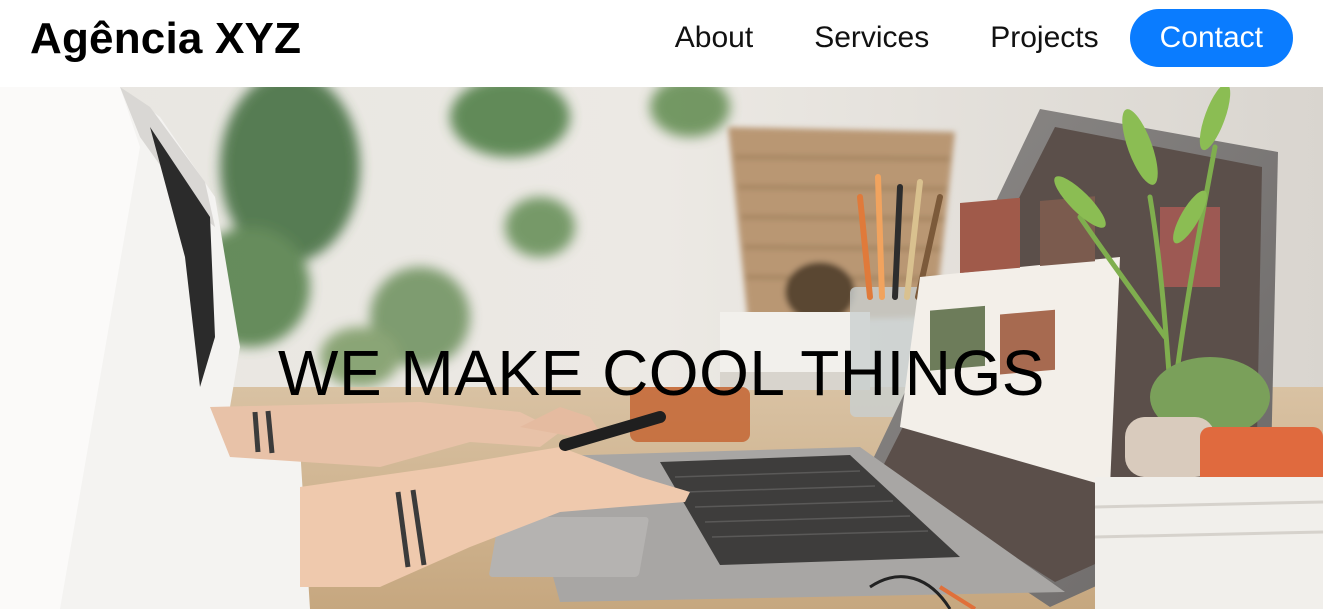  What do you see at coordinates (984, 38) in the screenshot?
I see `main-nav: About Services Projects Contact` at bounding box center [984, 38].